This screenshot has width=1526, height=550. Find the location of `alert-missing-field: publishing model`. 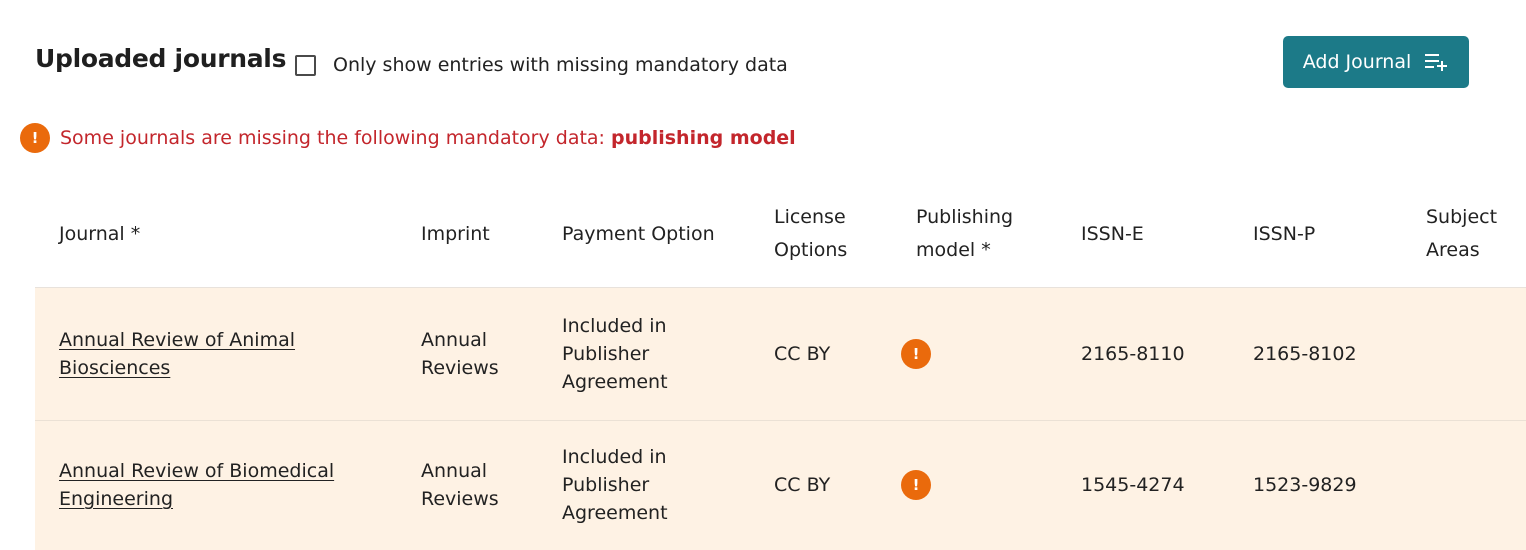

alert-missing-field: publishing model is located at coordinates (703, 138).